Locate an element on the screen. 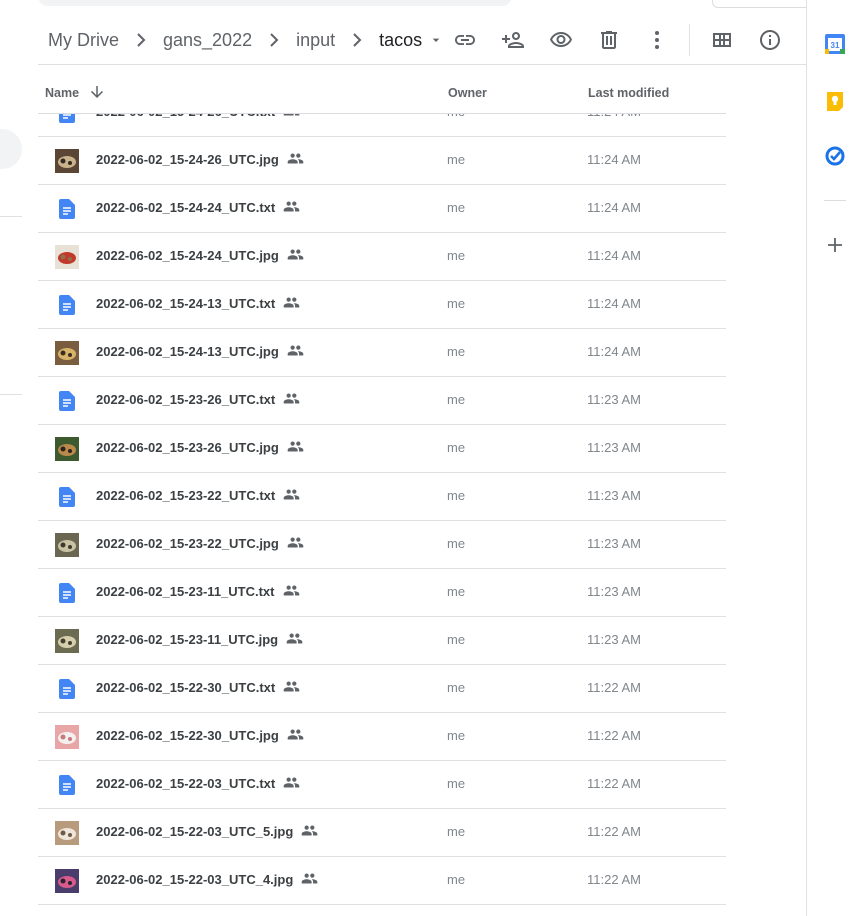  file-name: 2022-06-02_15-24-24_UTC.txt is located at coordinates (198, 208).